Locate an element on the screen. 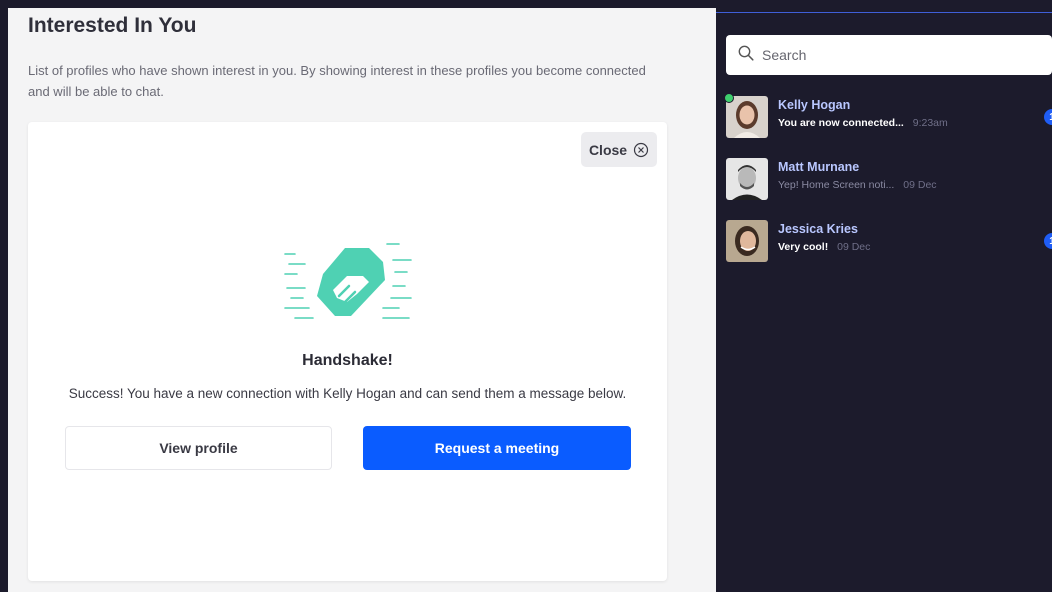 The width and height of the screenshot is (1052, 592). conversation-name: Kelly Hogan is located at coordinates (814, 105).